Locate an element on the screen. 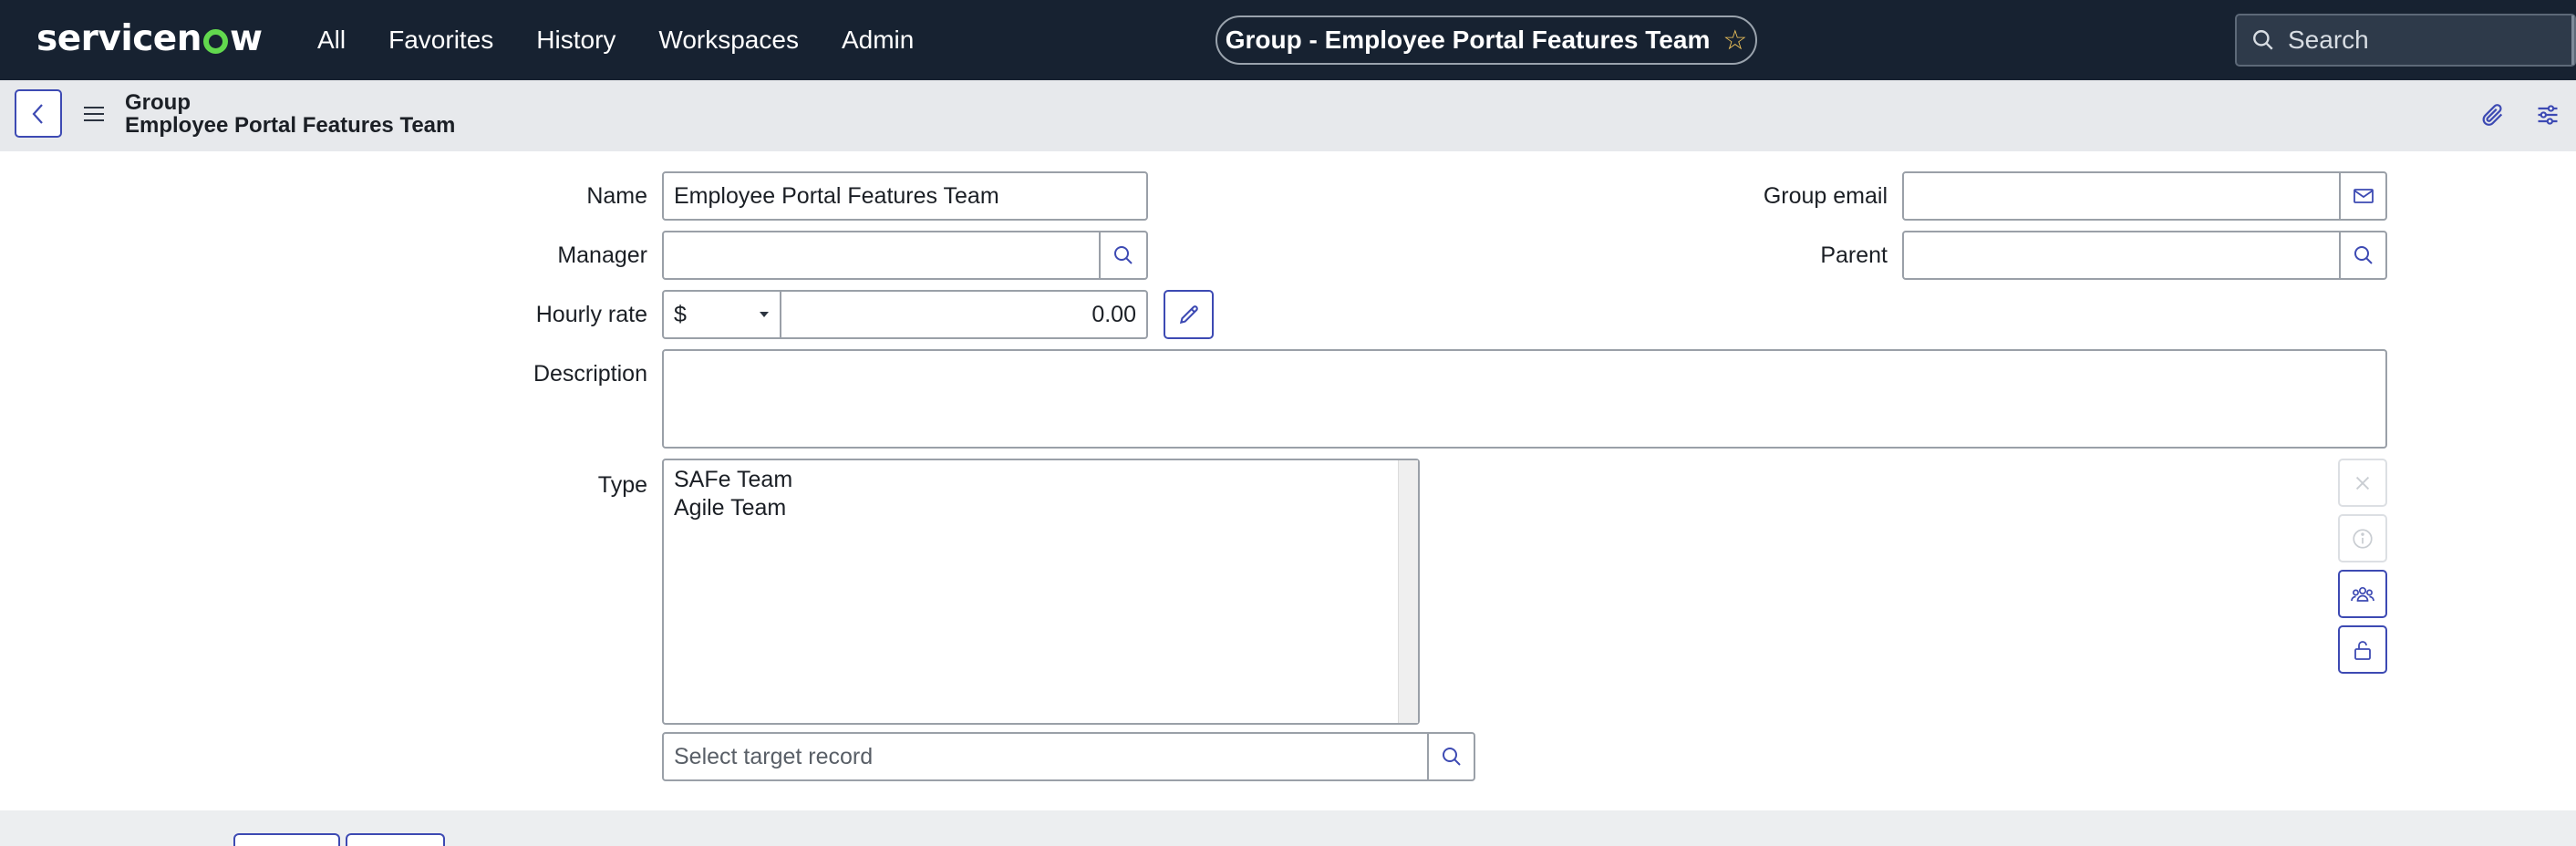 The width and height of the screenshot is (2576, 846). send-email-button is located at coordinates (2363, 196).